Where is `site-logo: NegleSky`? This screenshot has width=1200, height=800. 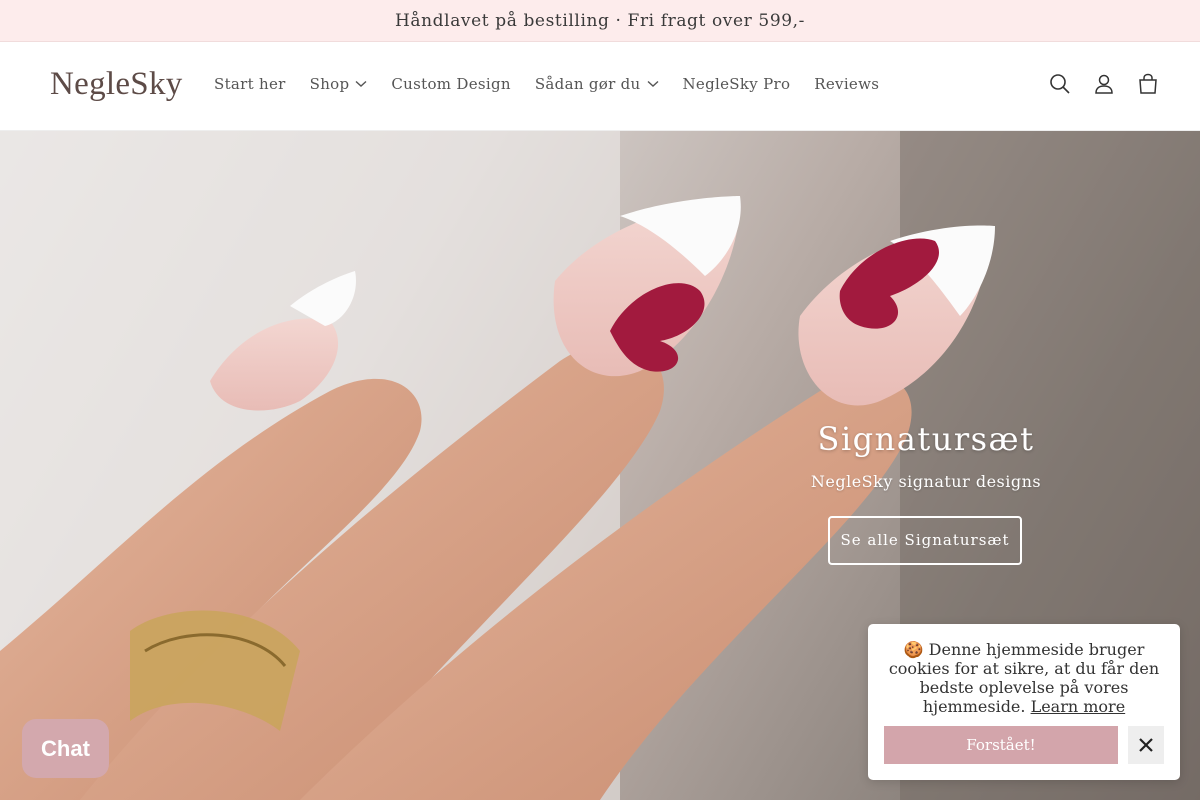 site-logo: NegleSky is located at coordinates (116, 84).